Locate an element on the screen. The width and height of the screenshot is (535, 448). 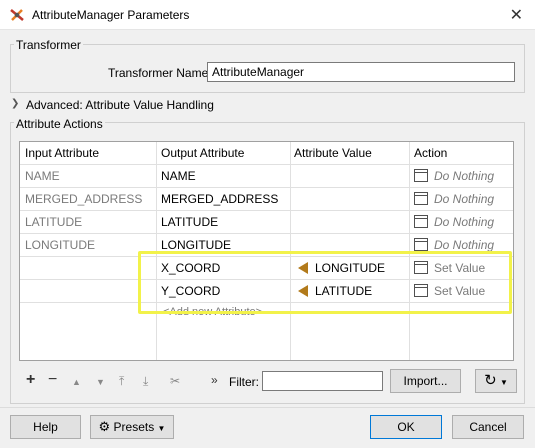
fme-app-icon is located at coordinates (17, 15).